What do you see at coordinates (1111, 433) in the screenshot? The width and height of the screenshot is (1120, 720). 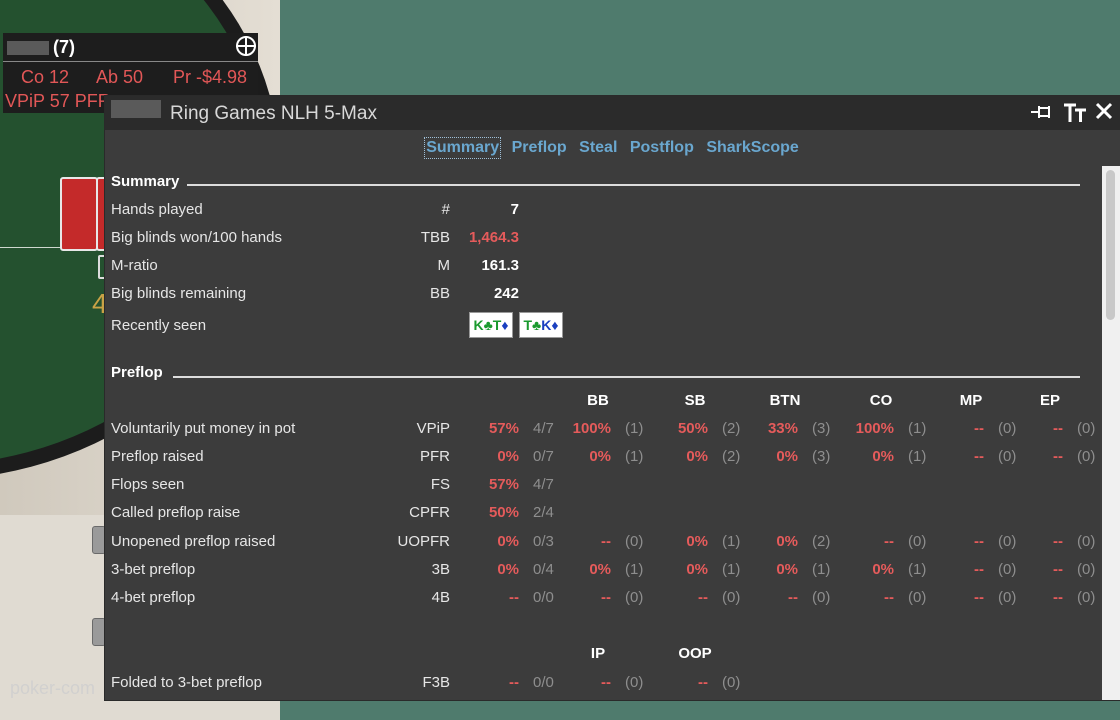 I see `vertical-scrollbar` at bounding box center [1111, 433].